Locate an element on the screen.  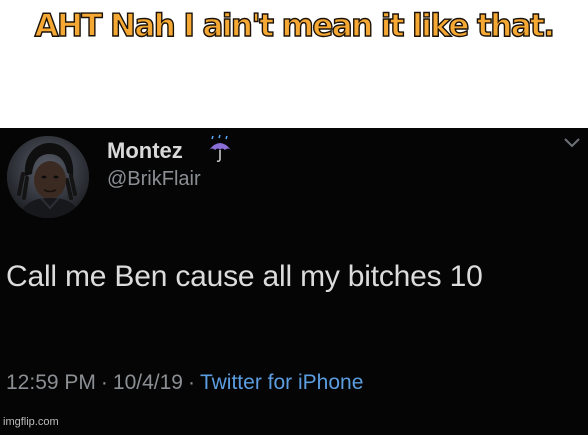
tweet-meta: 12:59 PM · 10/4/19 · Twitter for iPhone is located at coordinates (184, 383).